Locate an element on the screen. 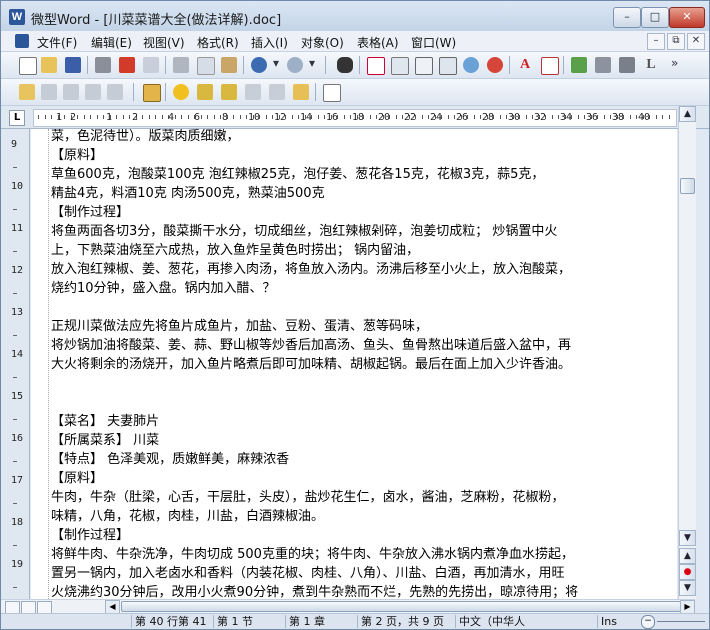 The width and height of the screenshot is (710, 630). minimize-button: – is located at coordinates (627, 17).